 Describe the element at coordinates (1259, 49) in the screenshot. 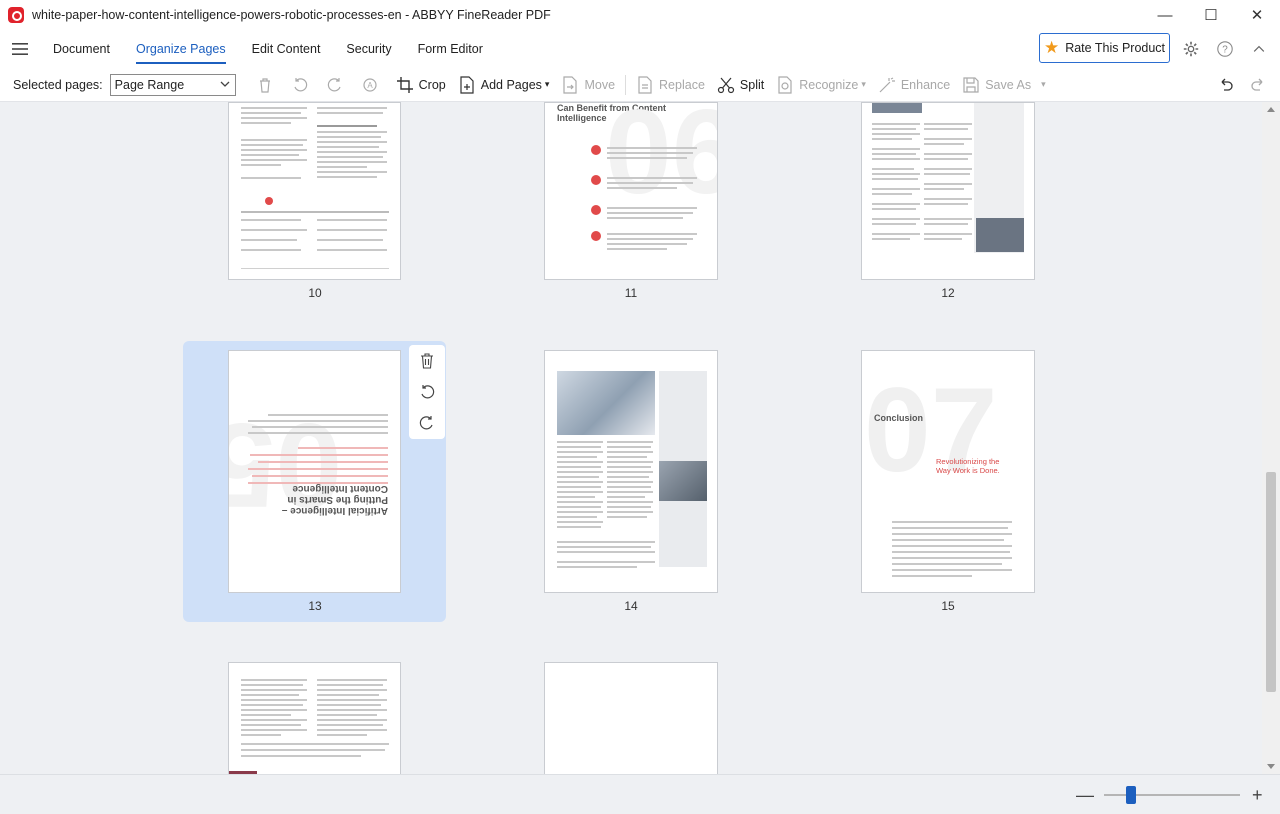

I see `collapse-ribbon-icon` at that location.